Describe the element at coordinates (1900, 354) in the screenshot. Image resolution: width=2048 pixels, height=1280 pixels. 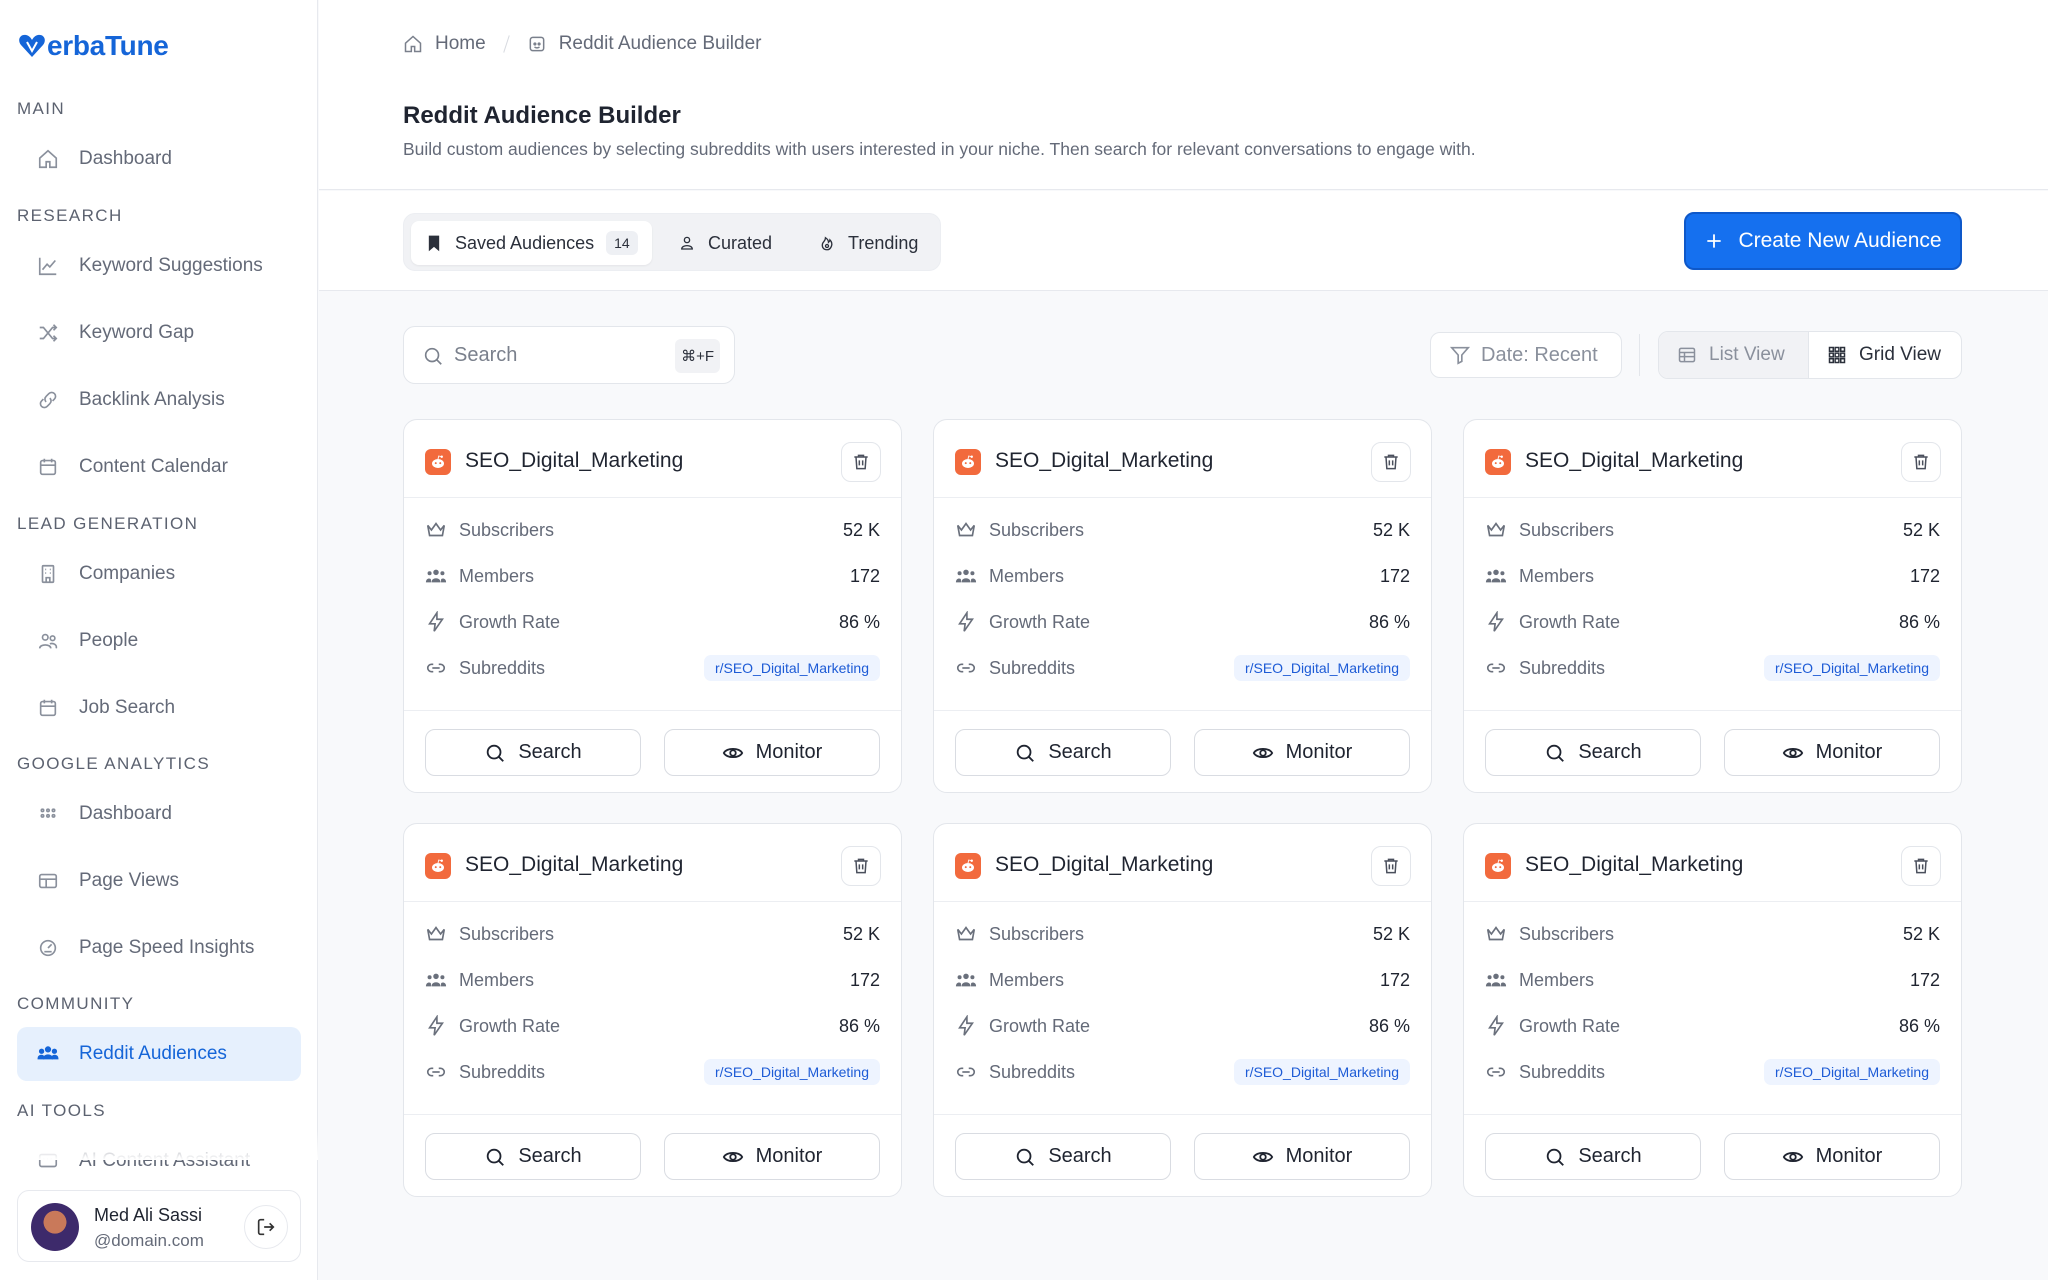
I see `grid-view-label: Grid View` at that location.